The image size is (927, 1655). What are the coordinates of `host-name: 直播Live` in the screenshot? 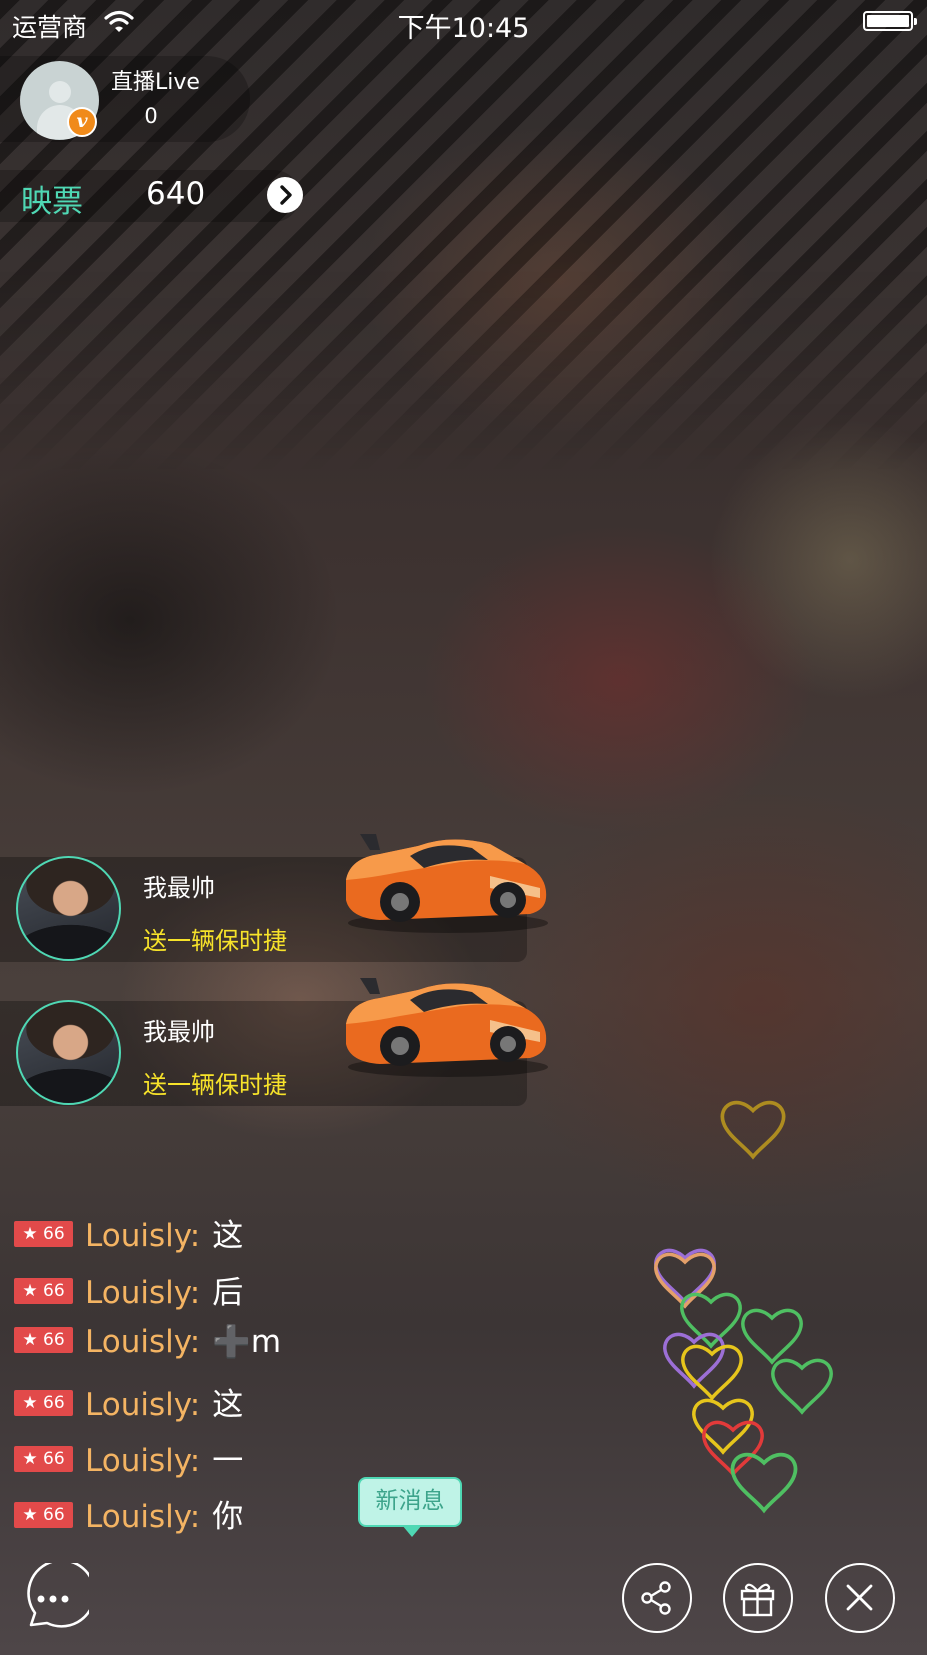 It's located at (155, 82).